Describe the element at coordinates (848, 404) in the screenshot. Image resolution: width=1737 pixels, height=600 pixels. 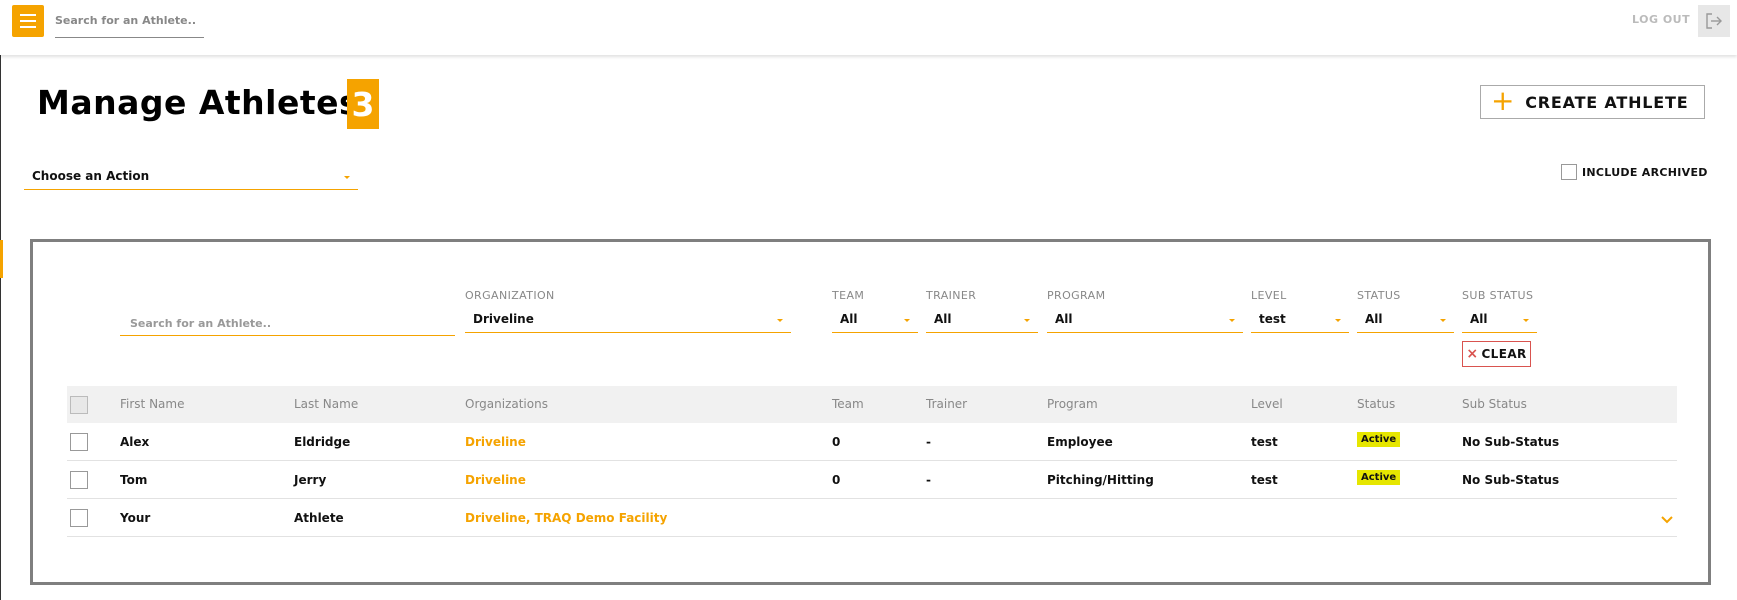
I see `header-team: Team` at that location.